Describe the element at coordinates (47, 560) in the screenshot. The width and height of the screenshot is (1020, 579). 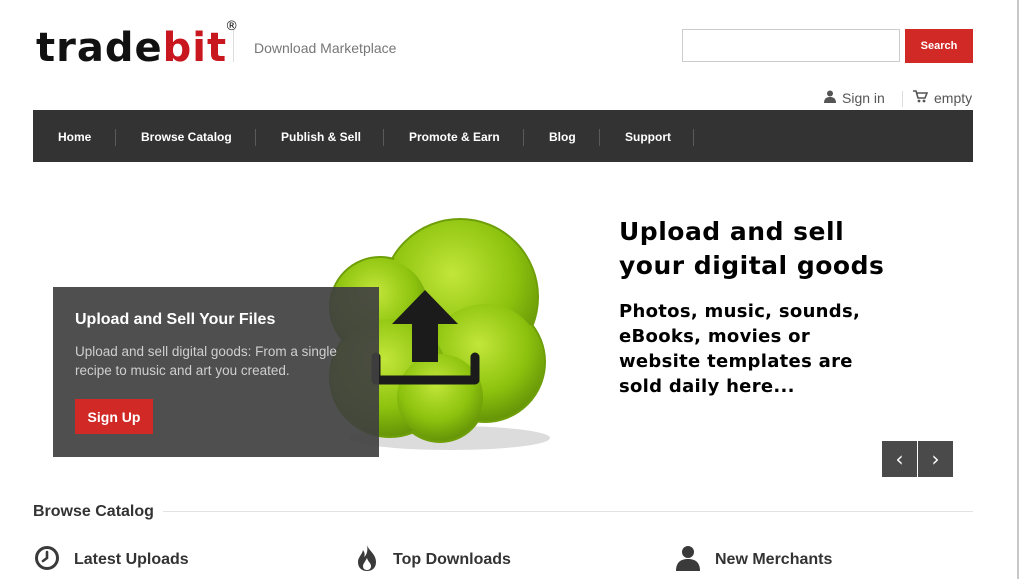
I see `clock-icon` at that location.